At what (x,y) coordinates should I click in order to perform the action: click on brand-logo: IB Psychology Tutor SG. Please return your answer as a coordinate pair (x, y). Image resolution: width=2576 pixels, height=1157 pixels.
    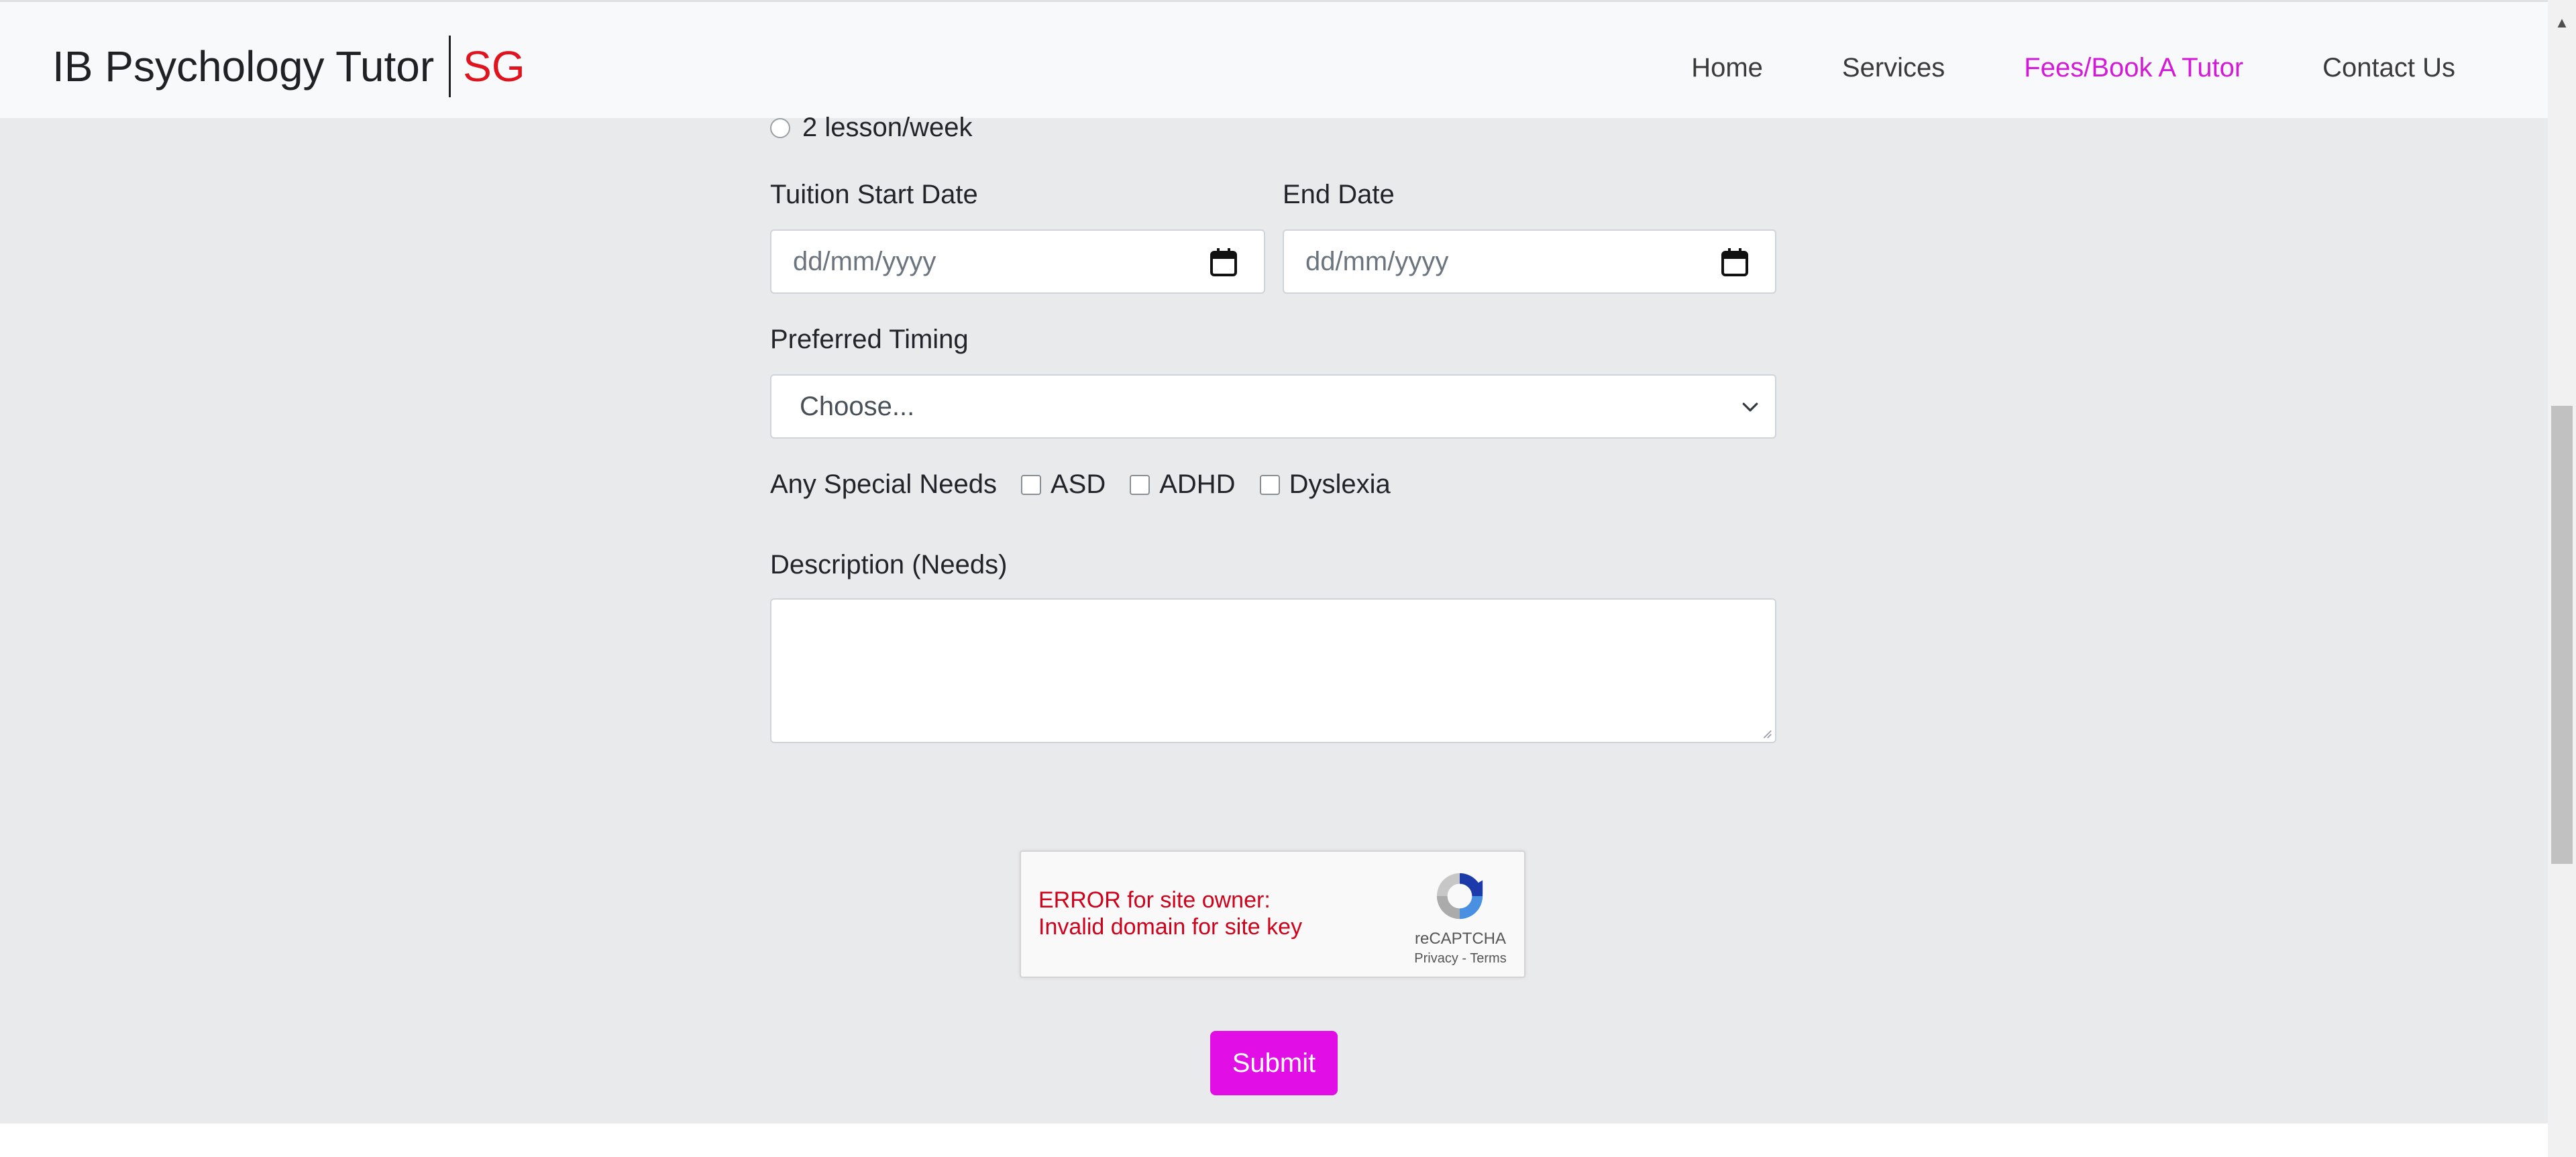
    Looking at the image, I should click on (288, 66).